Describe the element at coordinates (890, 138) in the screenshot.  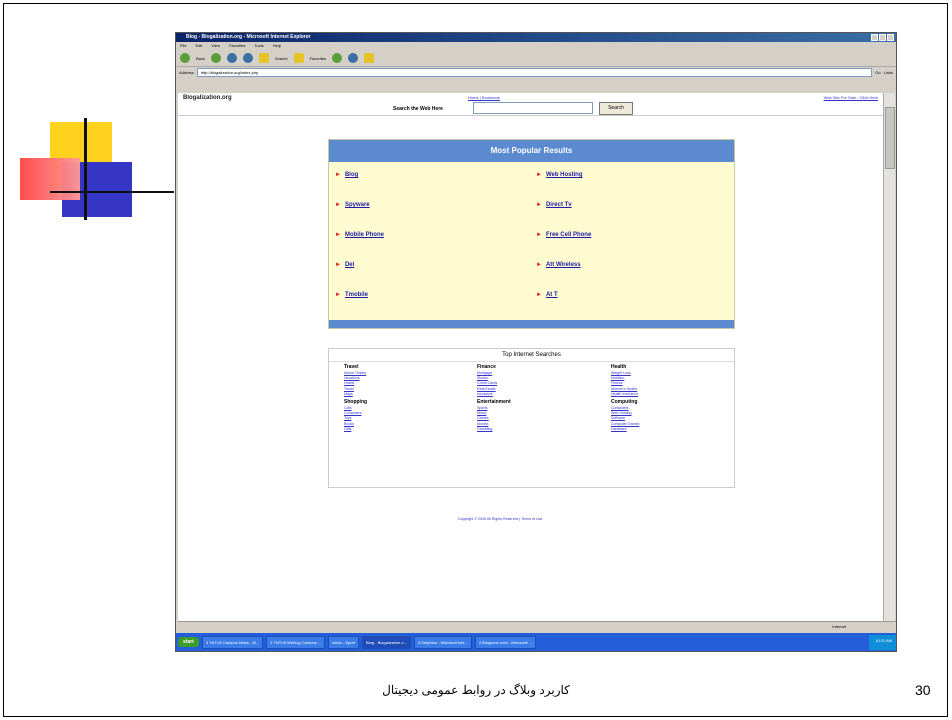
I see `scrollbar-thumb` at that location.